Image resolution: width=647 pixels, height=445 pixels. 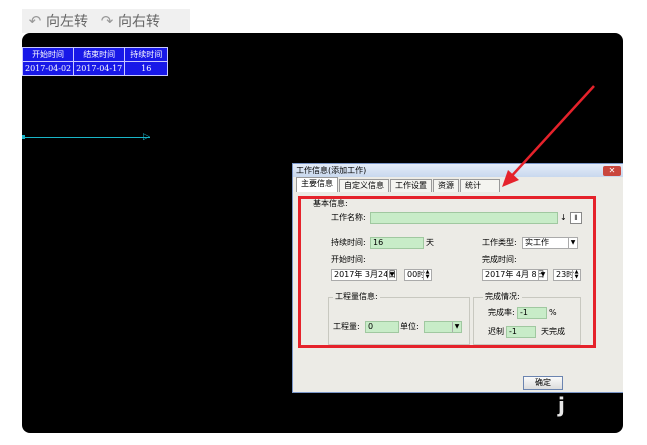 I want to click on rotate-right-icon: ↷, so click(x=107, y=21).